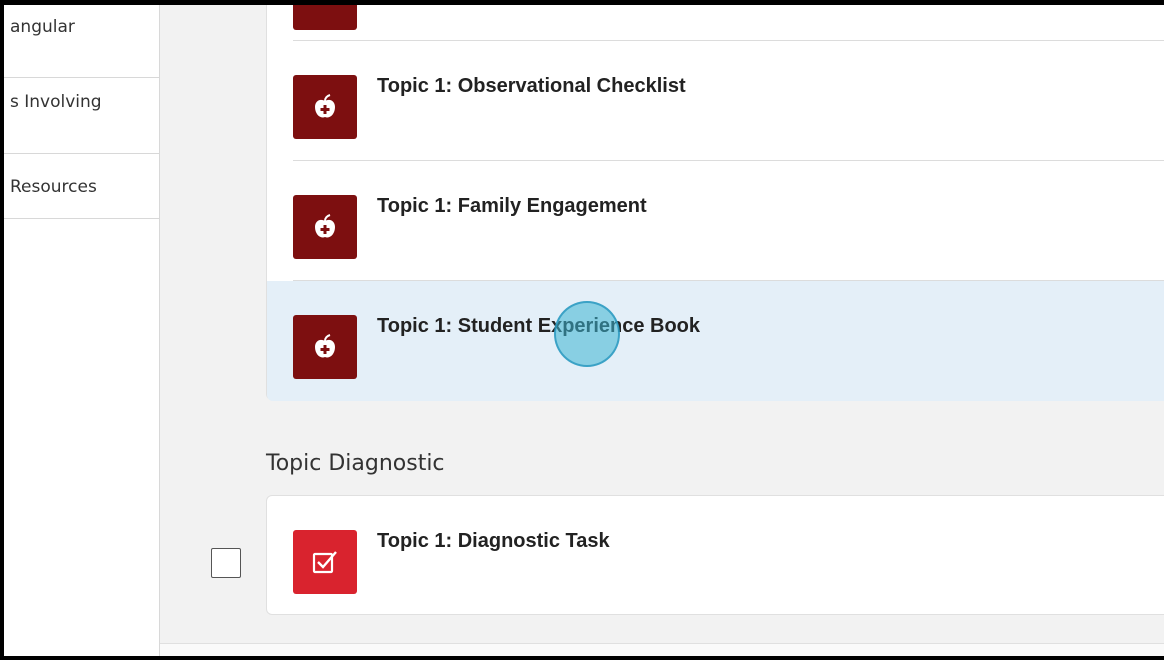 The height and width of the screenshot is (660, 1164). I want to click on list-item: Topic 1: Observational Checklist, so click(715, 101).